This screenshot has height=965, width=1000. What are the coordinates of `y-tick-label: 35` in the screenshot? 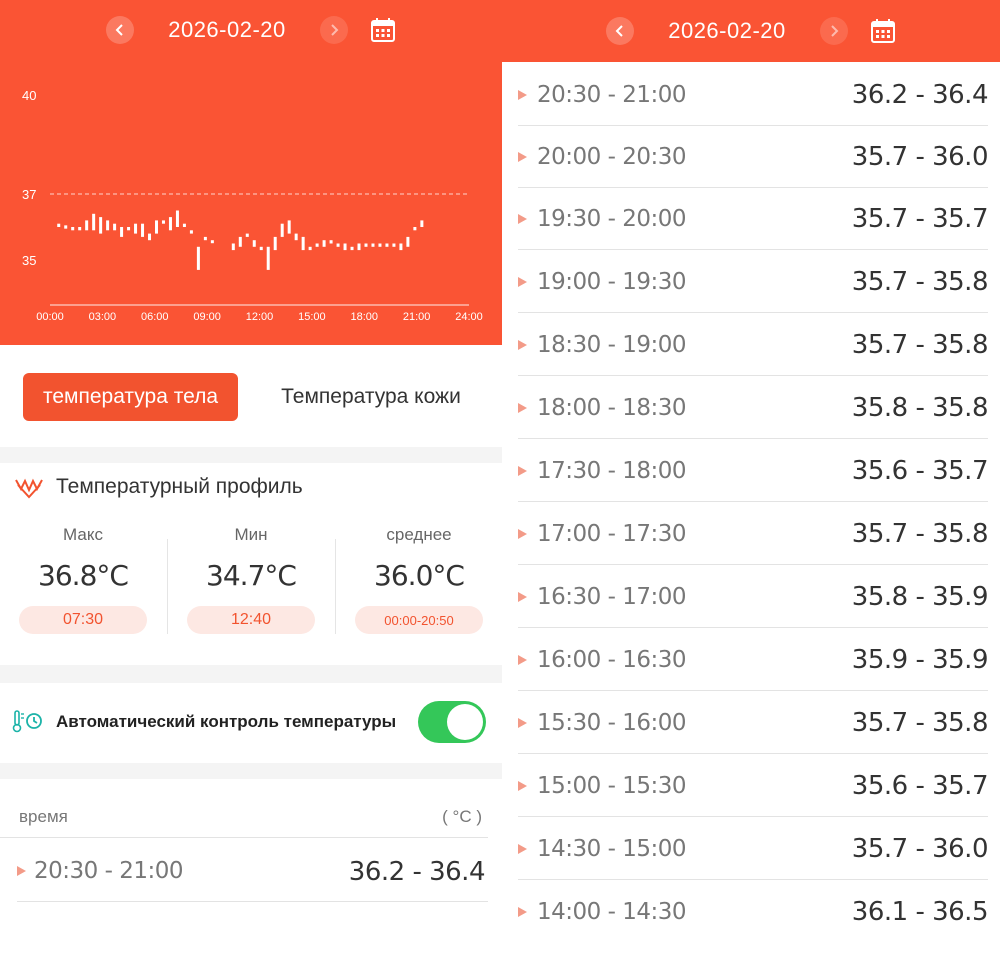 It's located at (29, 260).